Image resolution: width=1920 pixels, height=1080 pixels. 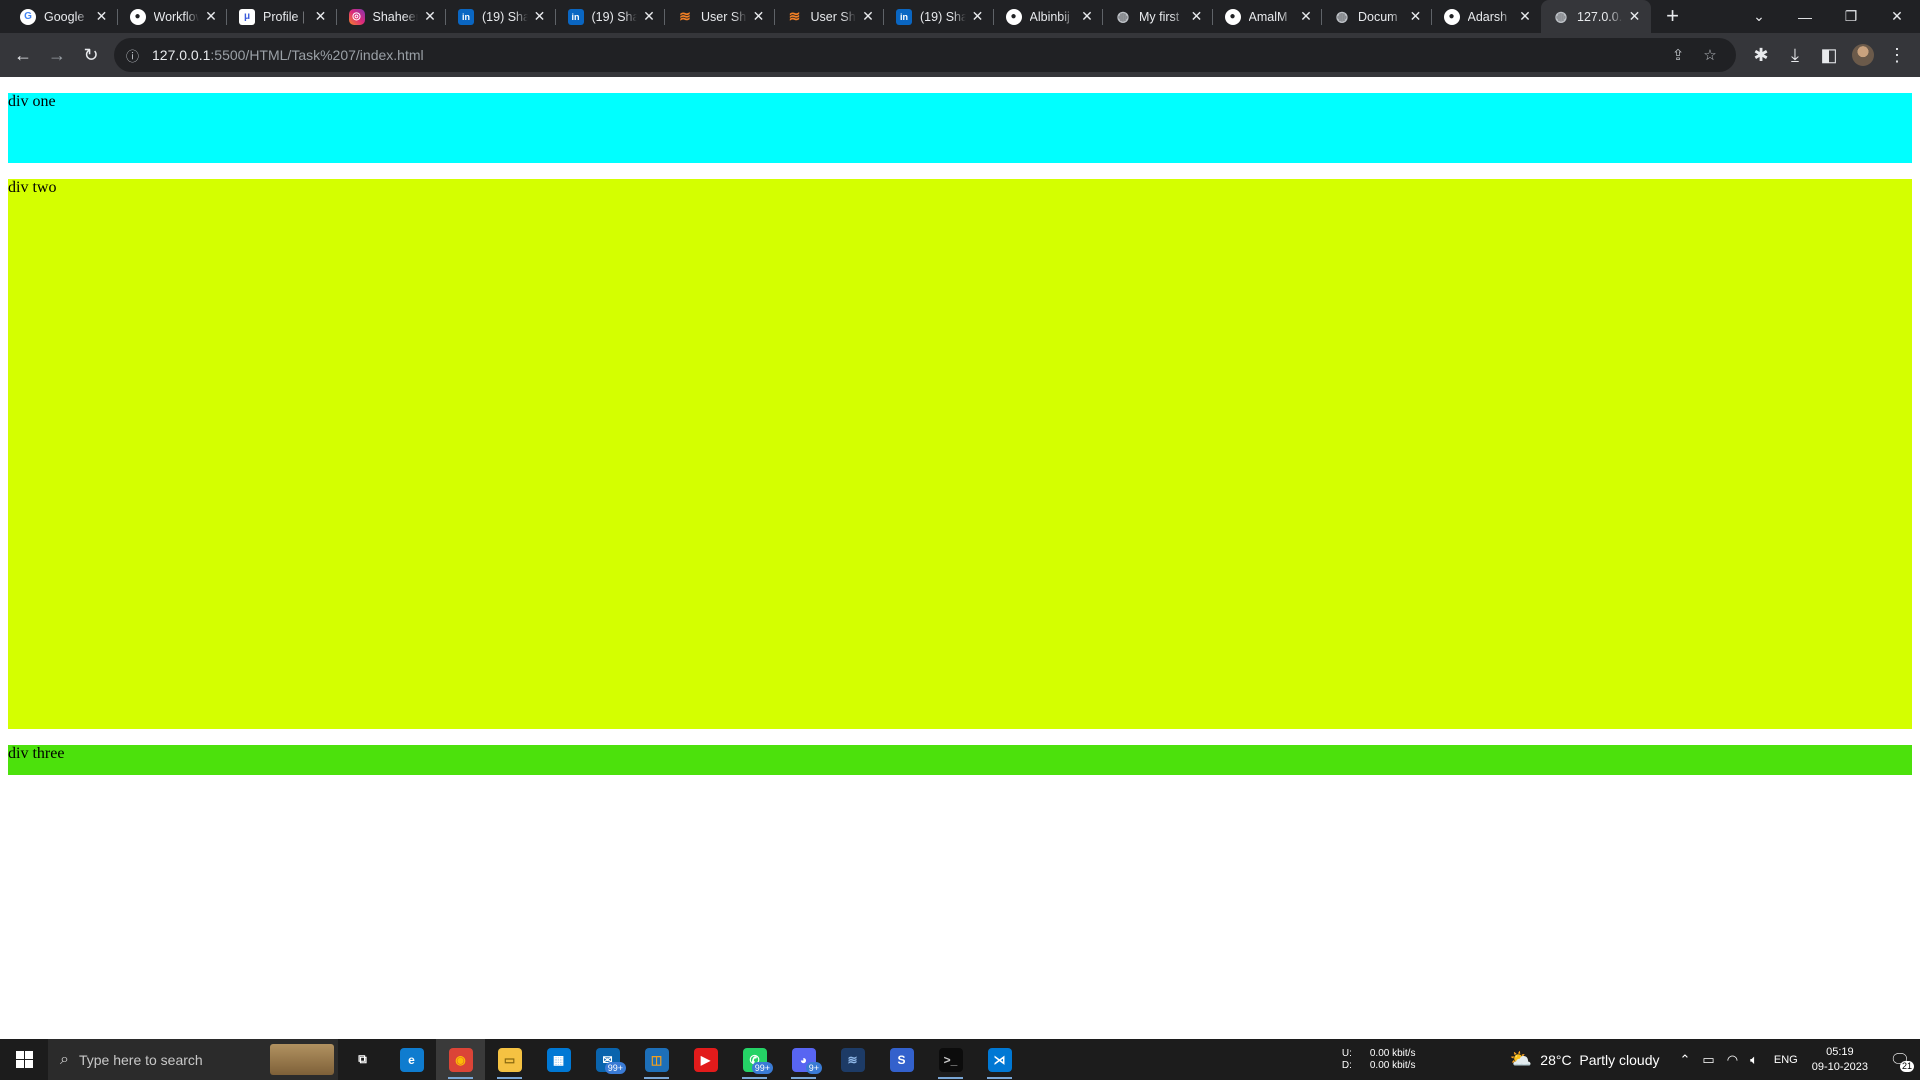 I want to click on battery-icon: ▭, so click(x=1708, y=1060).